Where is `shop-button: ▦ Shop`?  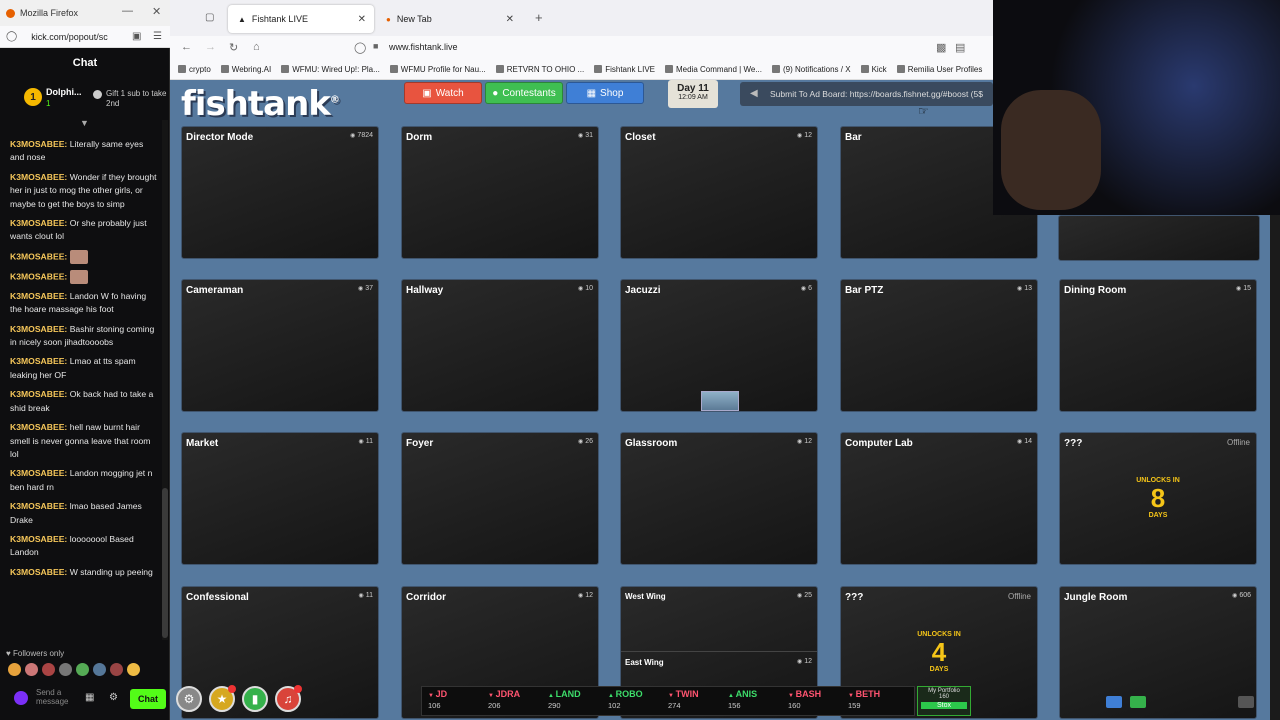
shop-button: ▦ Shop is located at coordinates (605, 93).